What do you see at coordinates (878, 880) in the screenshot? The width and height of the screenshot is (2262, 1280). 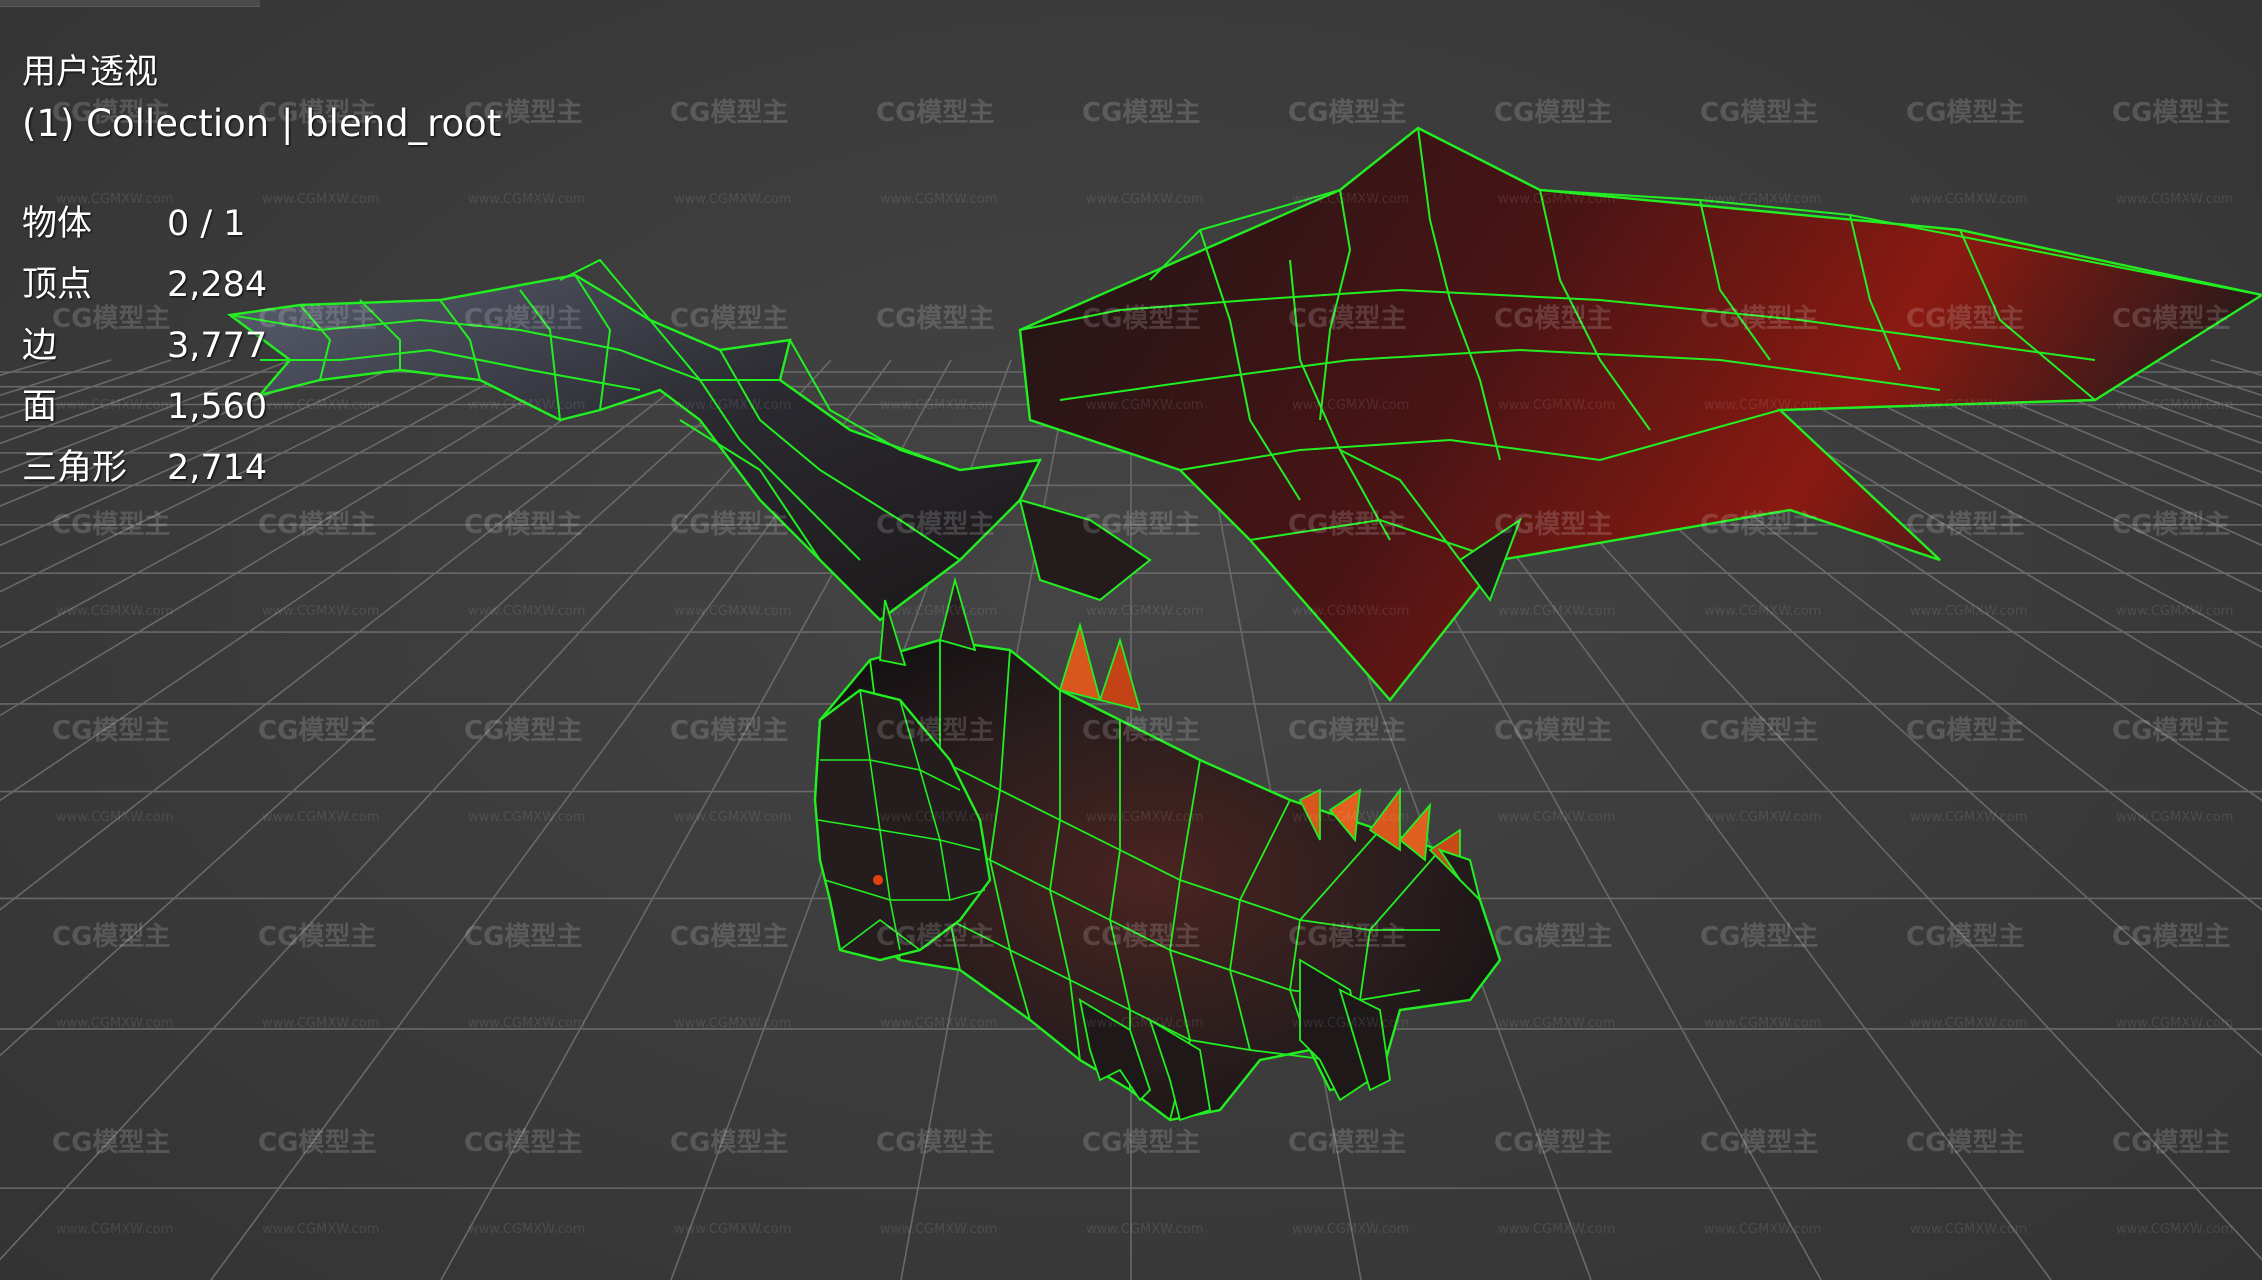 I see `dragon-eye` at bounding box center [878, 880].